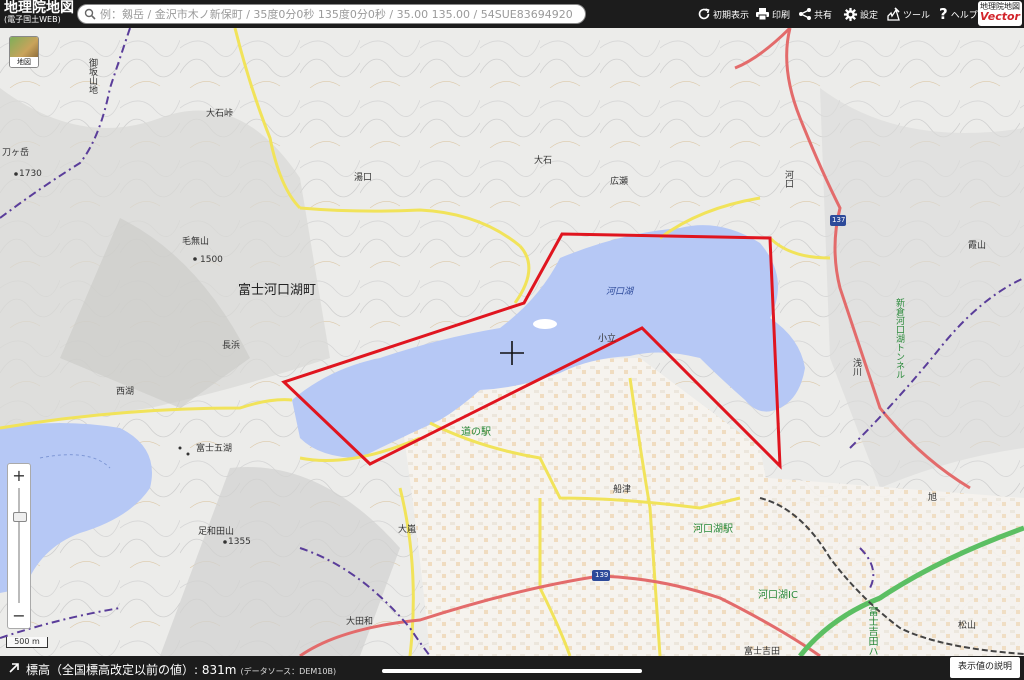  Describe the element at coordinates (731, 15) in the screenshot. I see `reset-view-label: 初期表示` at that location.